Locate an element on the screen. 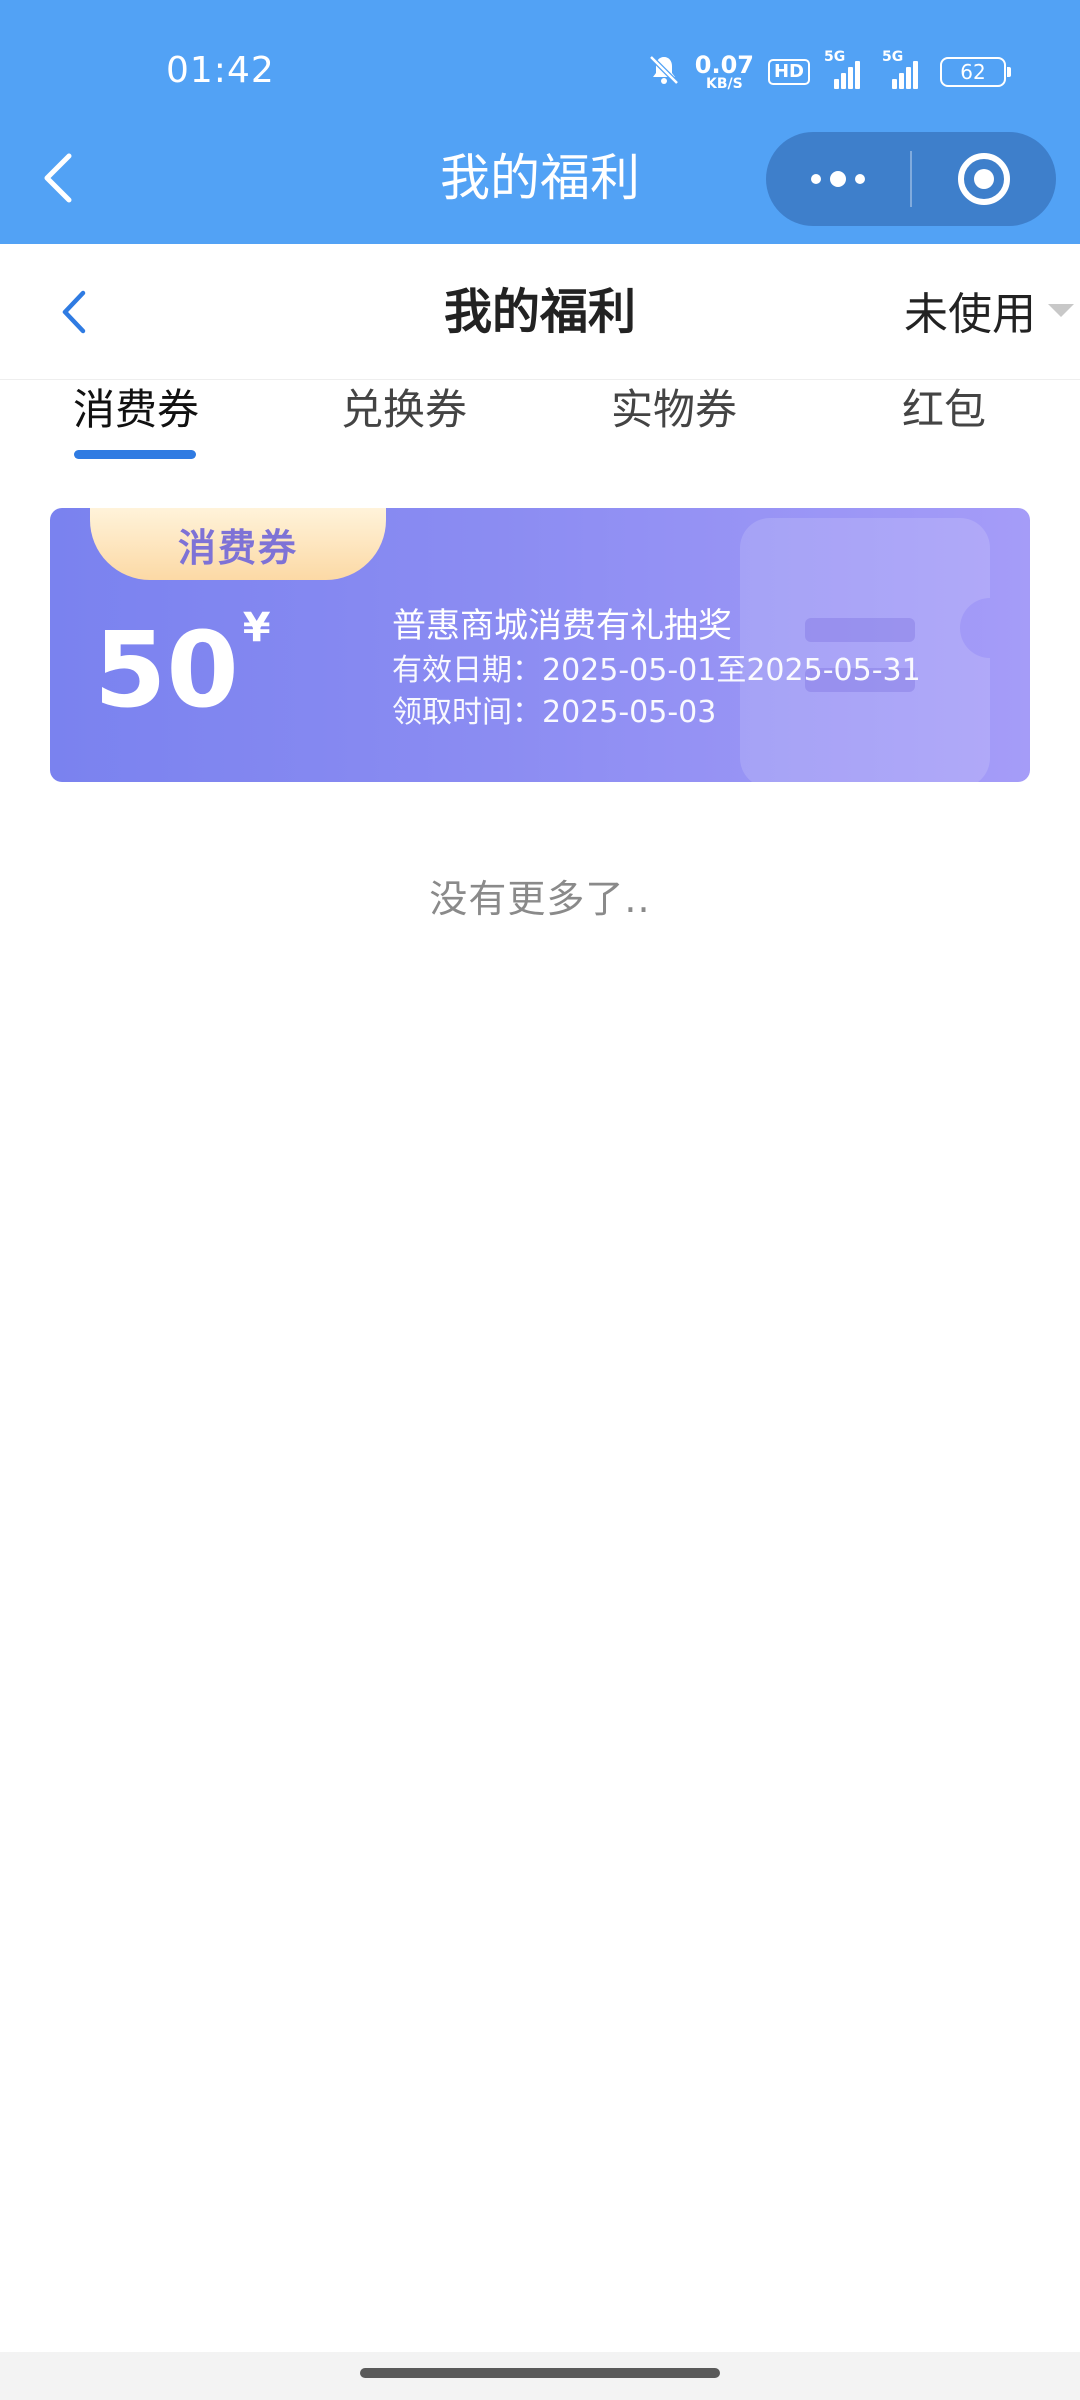  status-icons: 0.07 KB/S HD 5G 5G 62 is located at coordinates (829, 71).